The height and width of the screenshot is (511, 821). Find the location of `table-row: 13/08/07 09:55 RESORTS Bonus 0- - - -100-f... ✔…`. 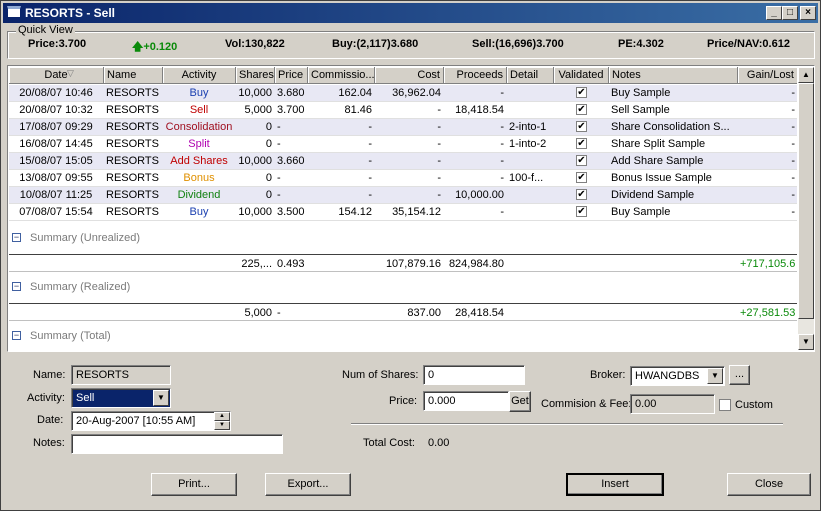

table-row: 13/08/07 09:55 RESORTS Bonus 0- - - -100-f... ✔… is located at coordinates (403, 178).